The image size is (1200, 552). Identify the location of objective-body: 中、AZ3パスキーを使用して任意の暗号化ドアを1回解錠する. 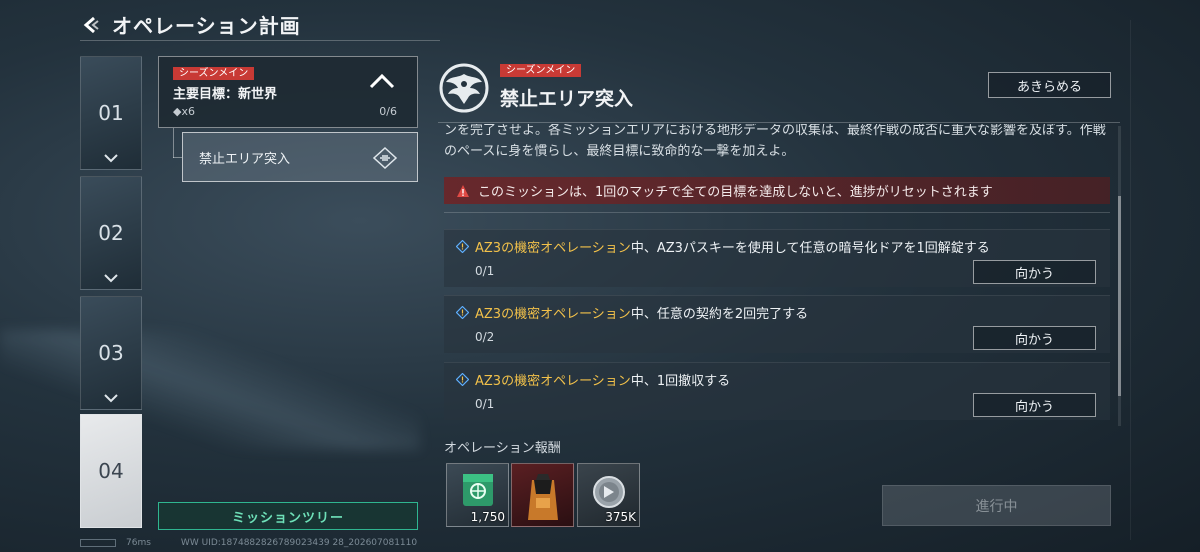
(810, 248).